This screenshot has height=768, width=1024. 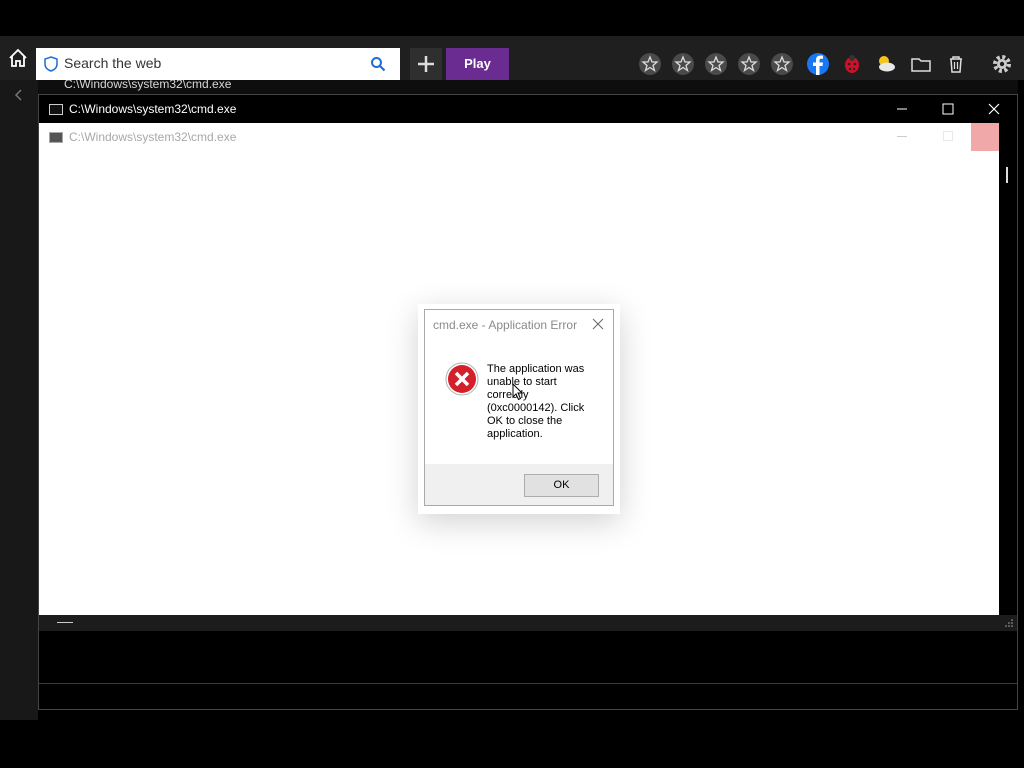 I want to click on search-icon, so click(x=378, y=64).